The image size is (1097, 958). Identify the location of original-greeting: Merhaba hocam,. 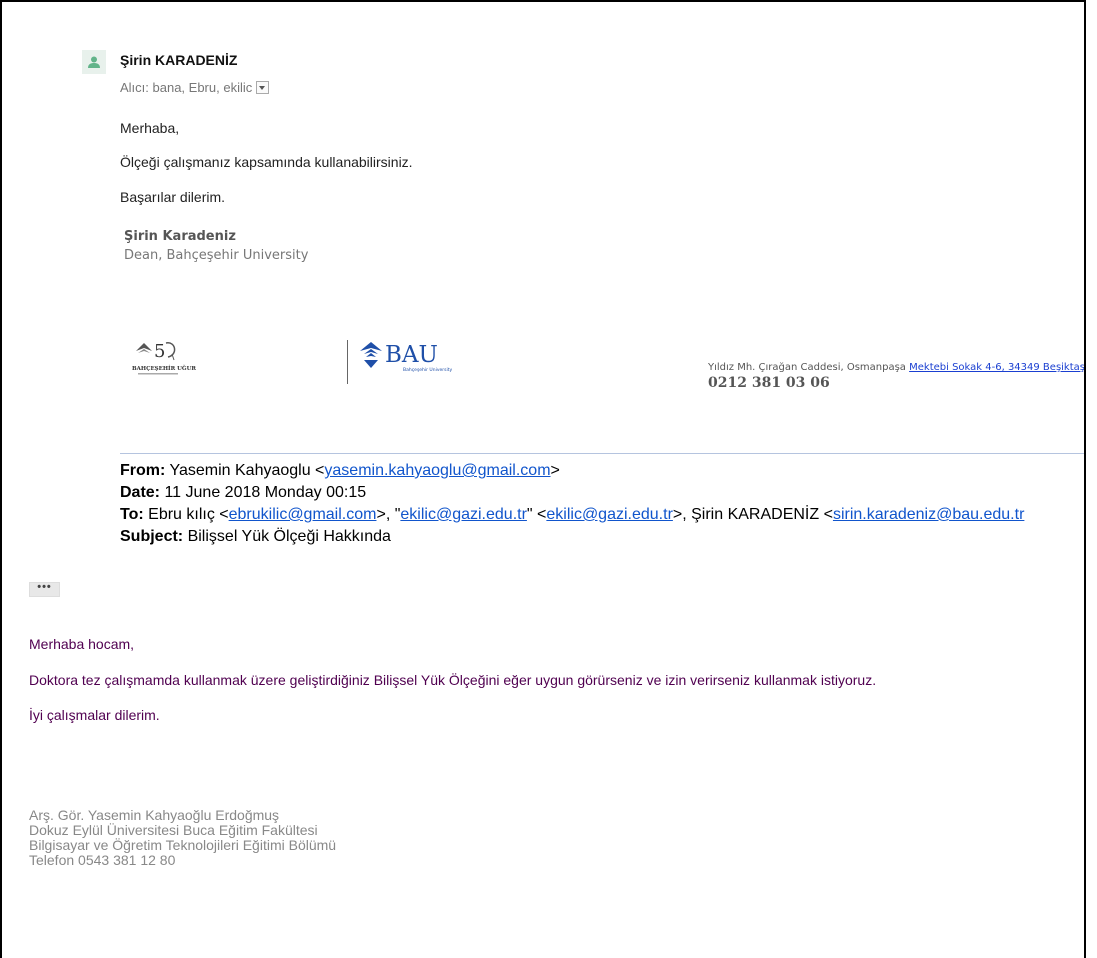
(82, 644).